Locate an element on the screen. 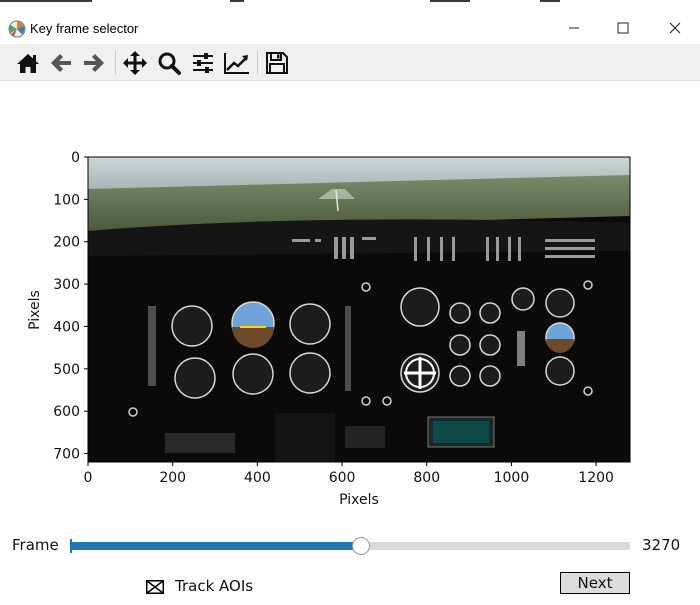 The image size is (700, 605). arrow-left-icon is located at coordinates (61, 63).